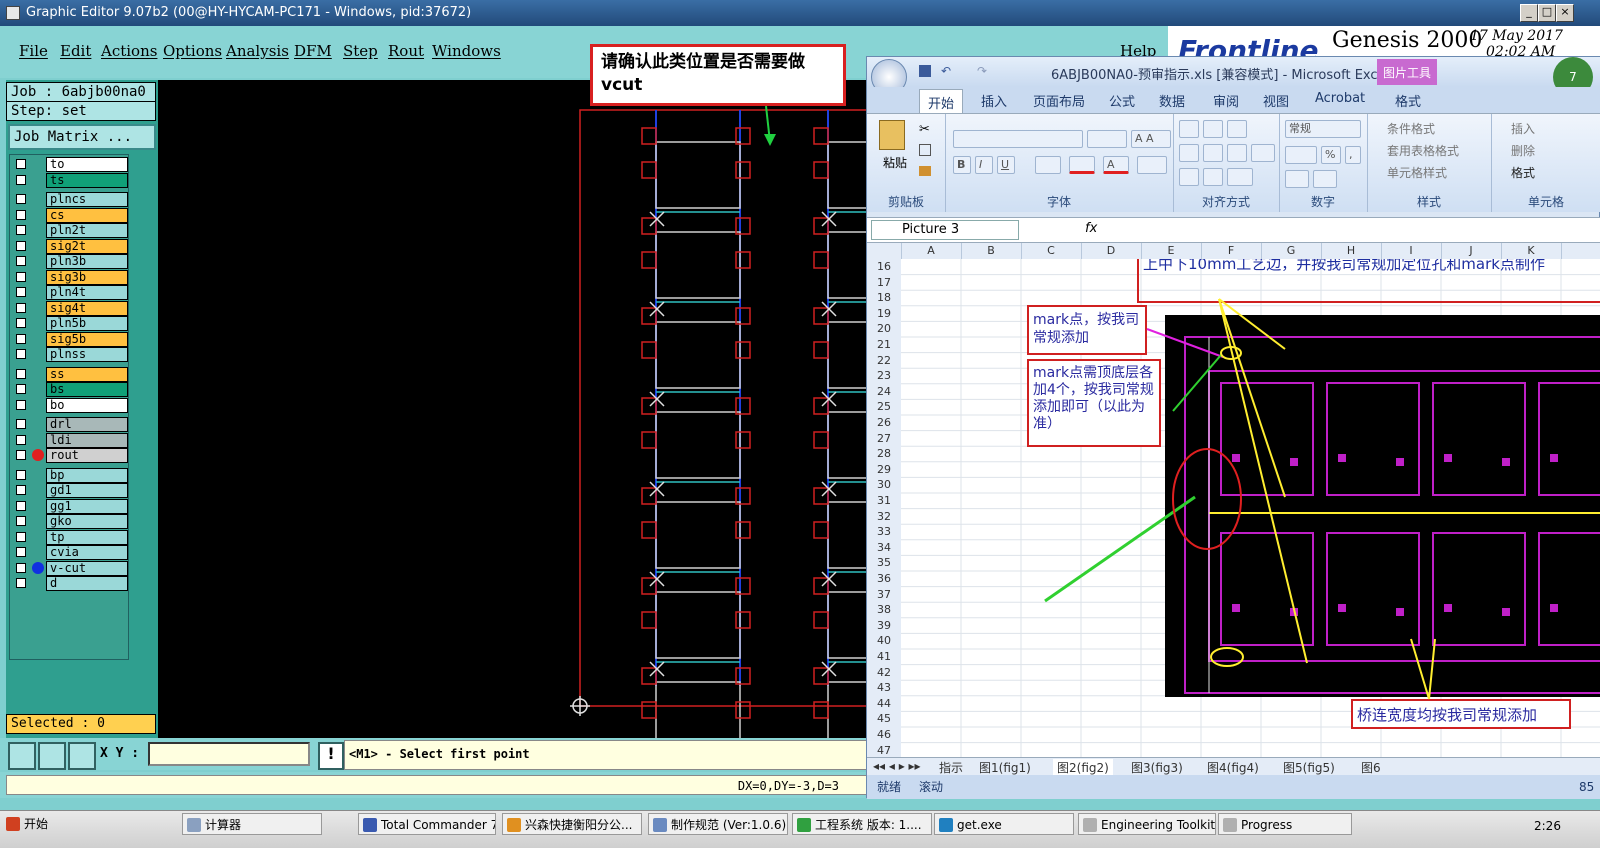 The image size is (1600, 848). What do you see at coordinates (984, 165) in the screenshot?
I see `italic-icon: I` at bounding box center [984, 165].